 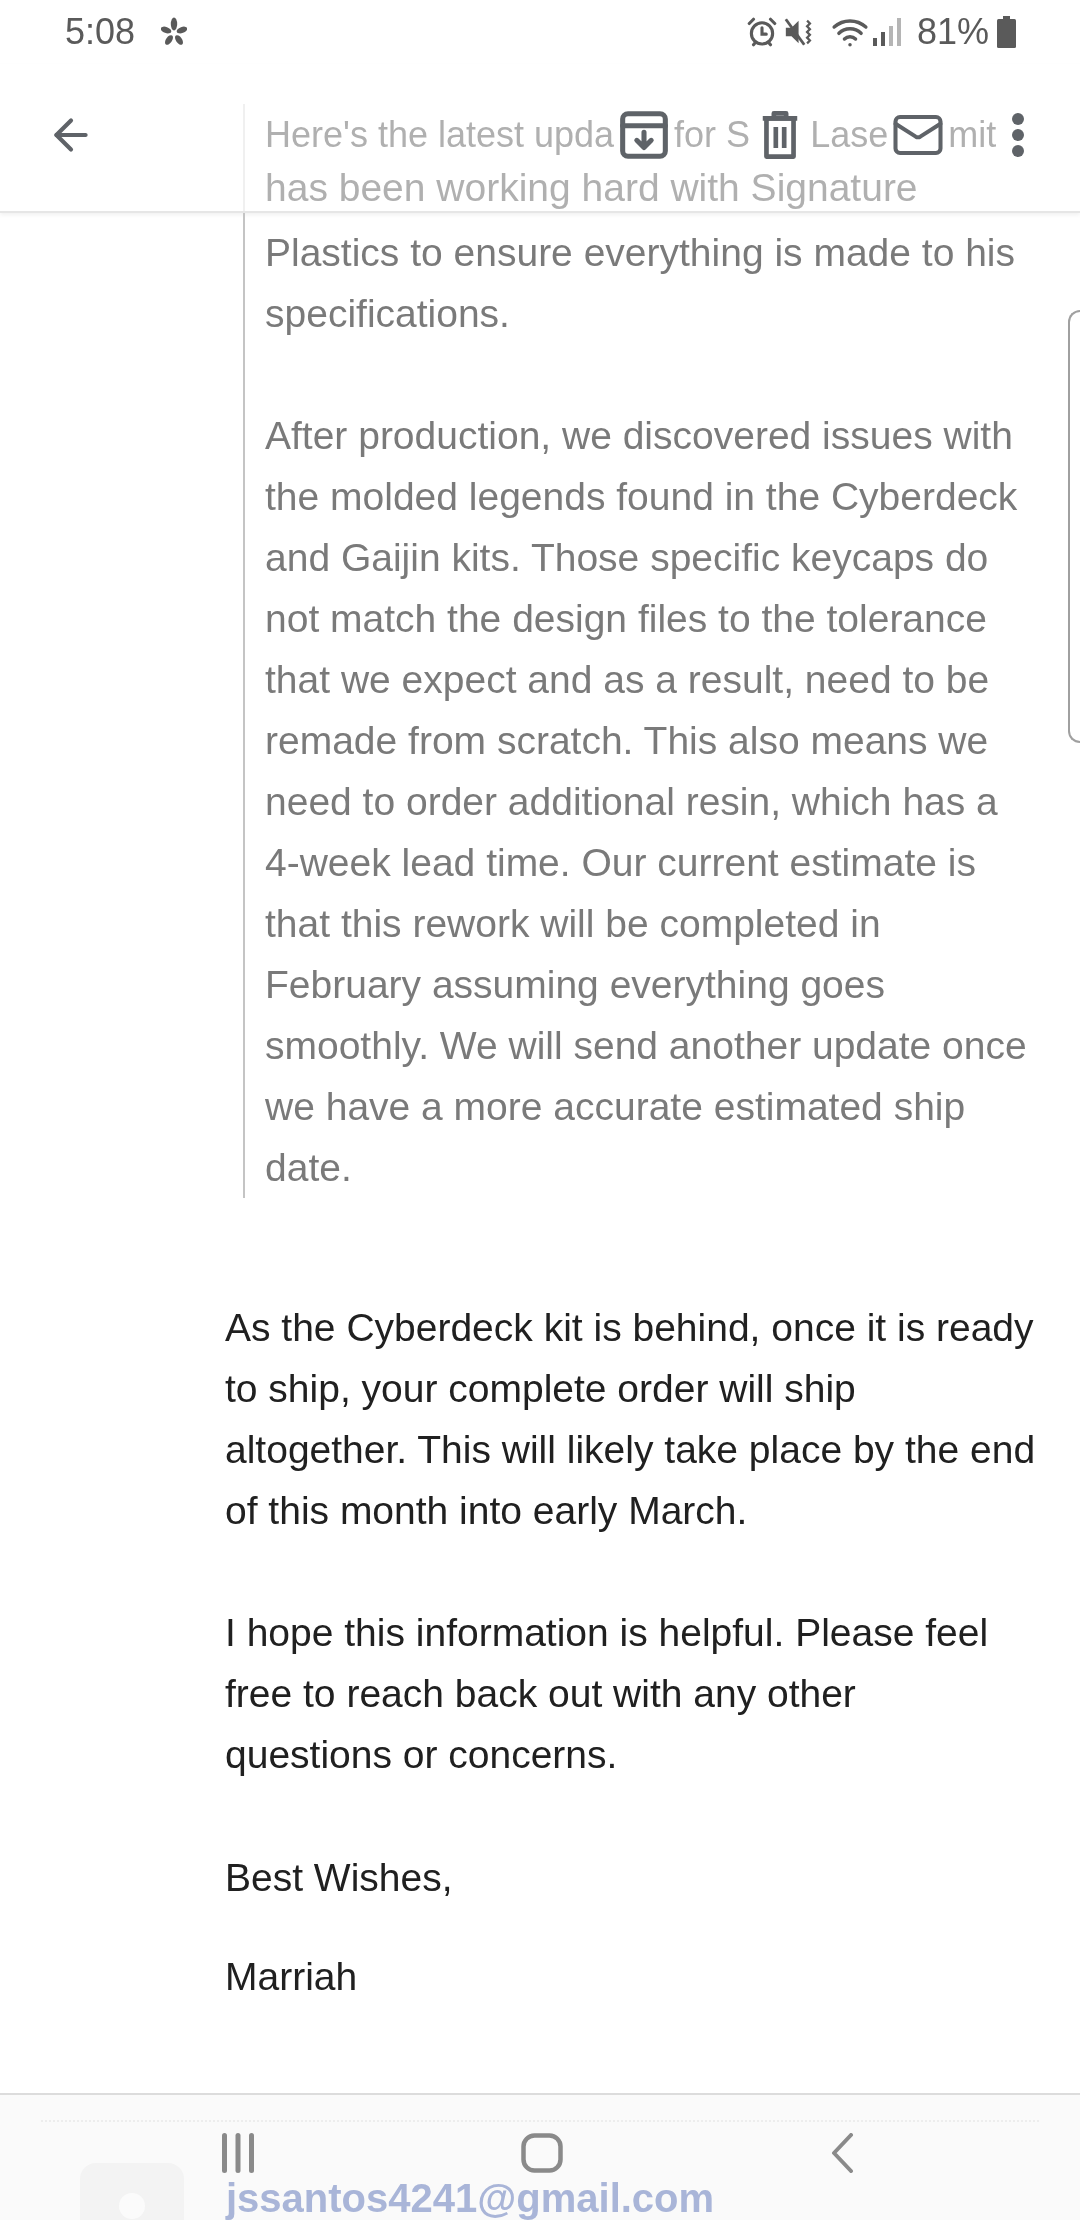 I want to click on quoted-paragraph: Plastics to ensure everything is made to his specifications., so click(x=641, y=283).